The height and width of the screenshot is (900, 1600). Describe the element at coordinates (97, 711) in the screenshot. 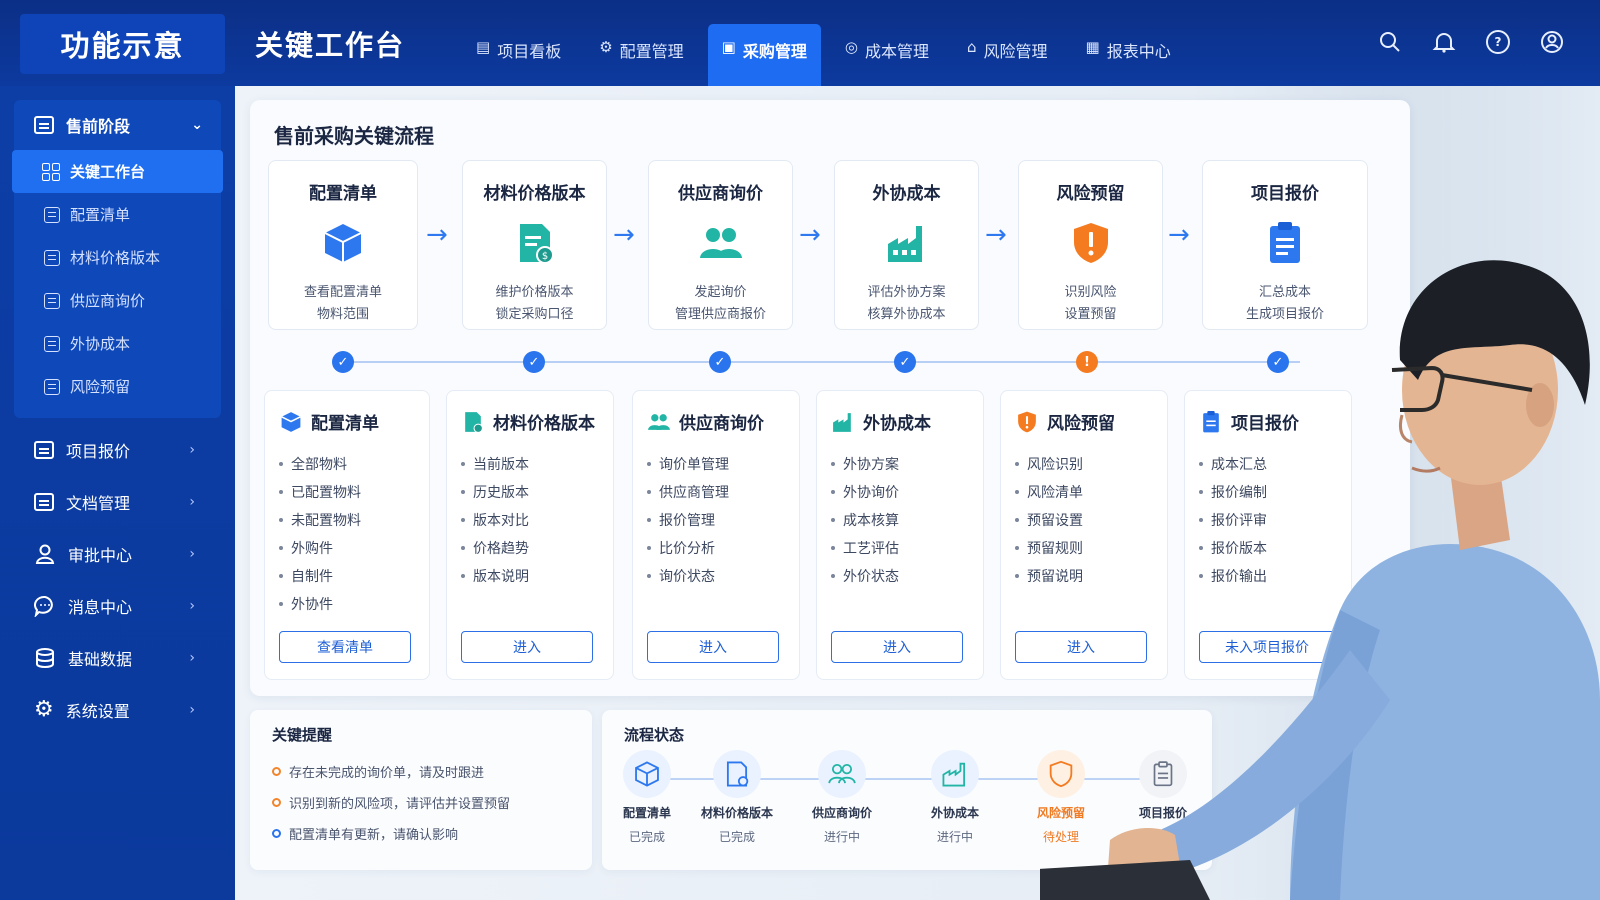

I see `sidebar-item-label: 系统设置` at that location.